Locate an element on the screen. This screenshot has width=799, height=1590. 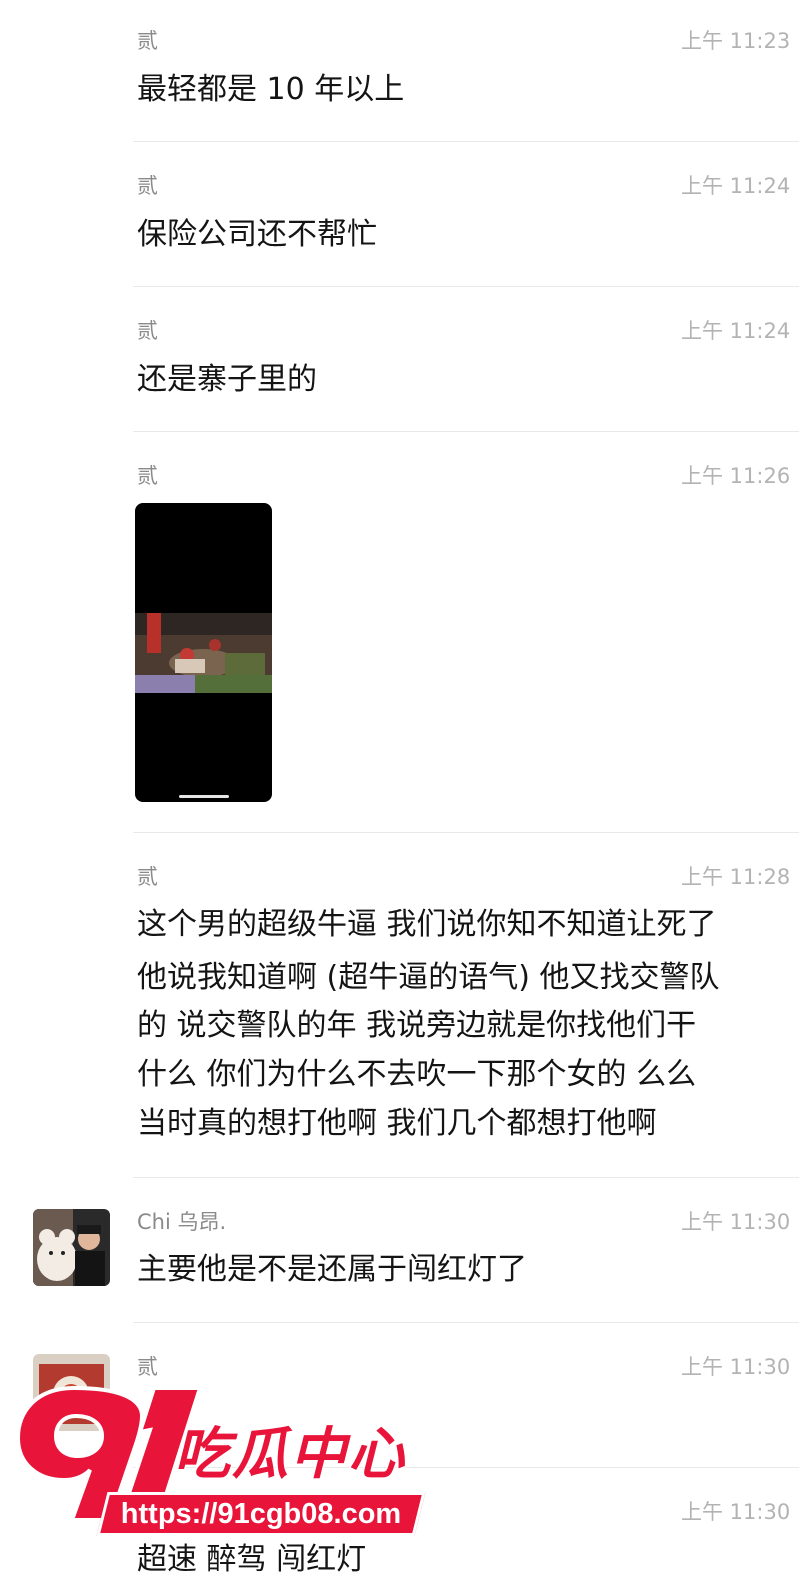
message-time: 上午 11:26 is located at coordinates (736, 476).